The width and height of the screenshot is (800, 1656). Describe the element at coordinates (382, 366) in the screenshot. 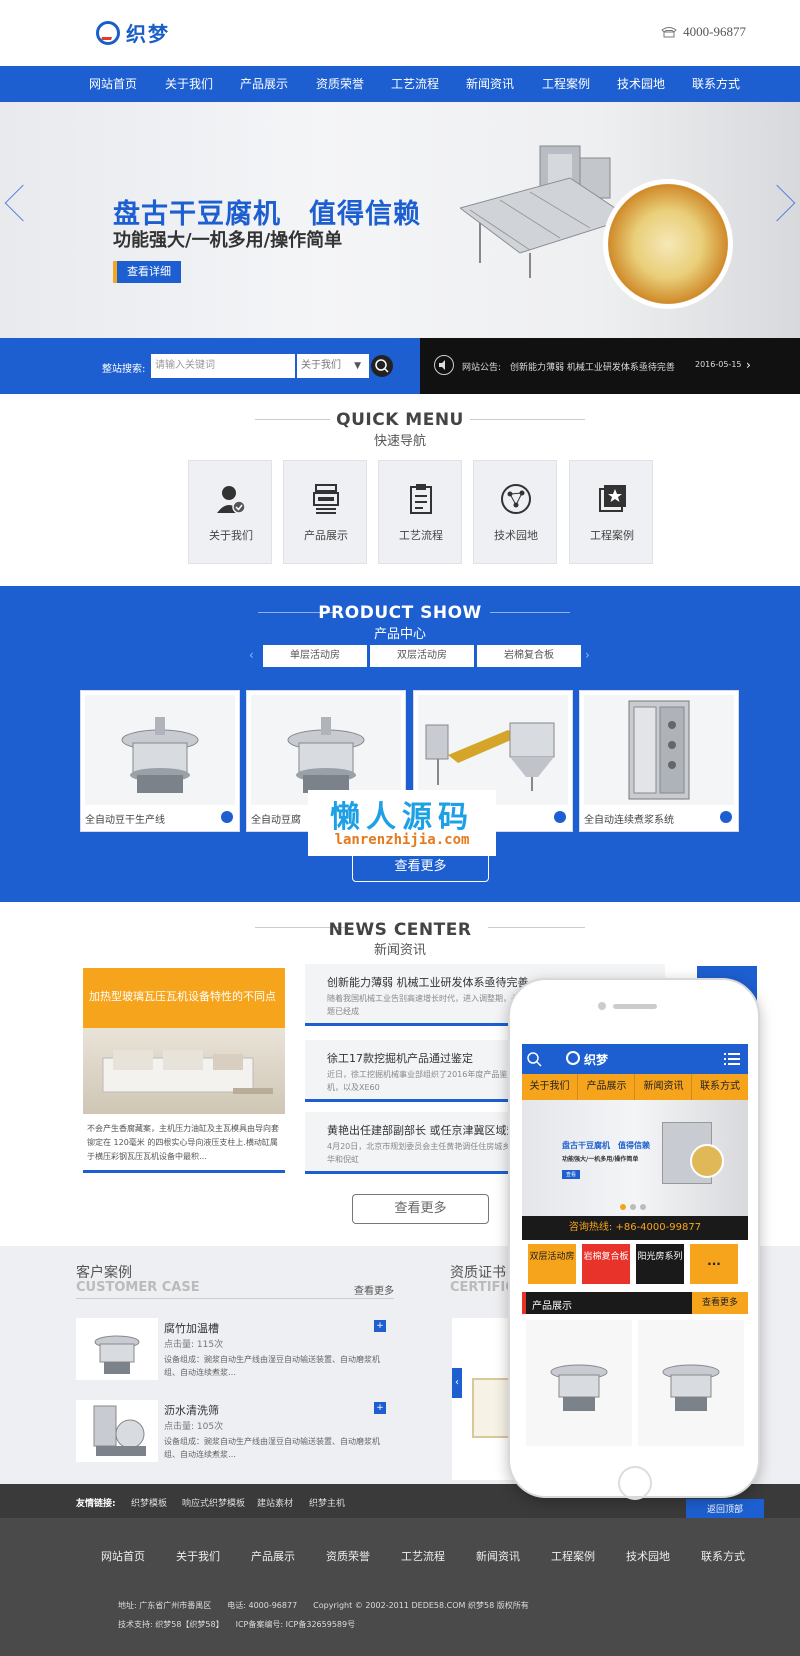

I see `search-button` at that location.